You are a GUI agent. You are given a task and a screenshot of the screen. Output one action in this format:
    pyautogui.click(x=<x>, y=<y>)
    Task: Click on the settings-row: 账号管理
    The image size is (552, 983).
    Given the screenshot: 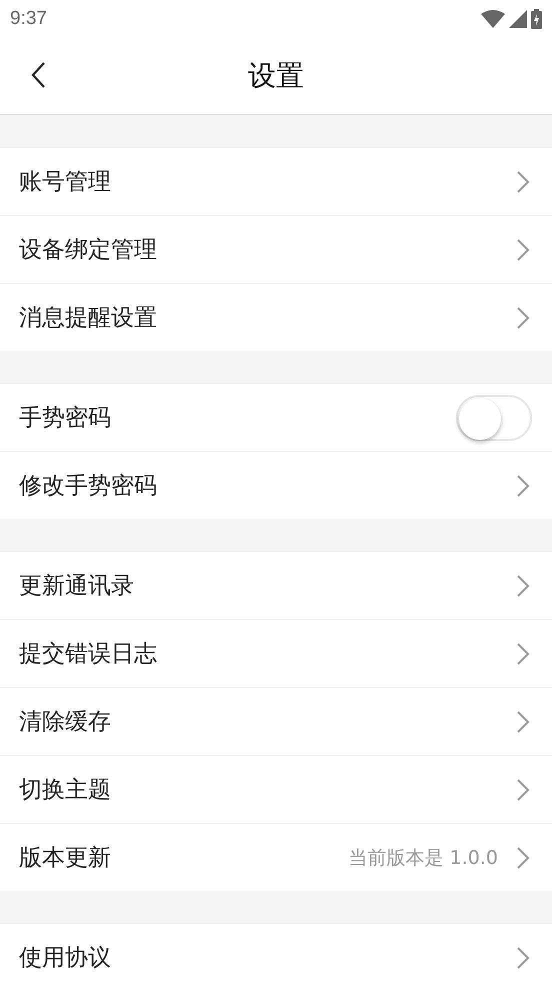 What is the action you would take?
    pyautogui.click(x=276, y=182)
    